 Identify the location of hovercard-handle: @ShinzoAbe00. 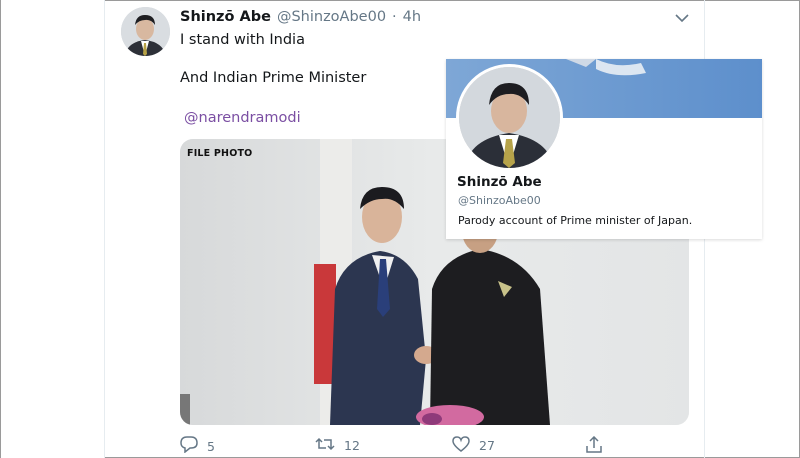
(499, 200).